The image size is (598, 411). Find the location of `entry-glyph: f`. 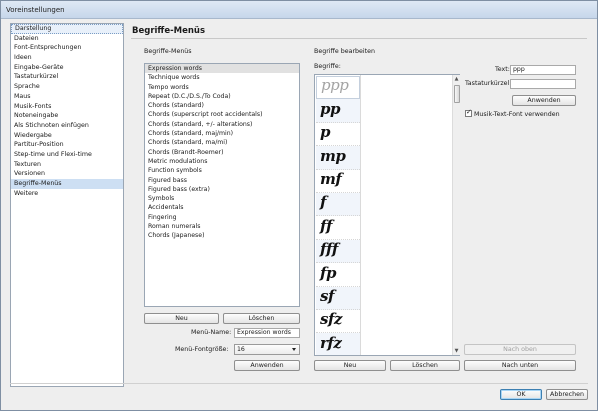

entry-glyph: f is located at coordinates (323, 202).